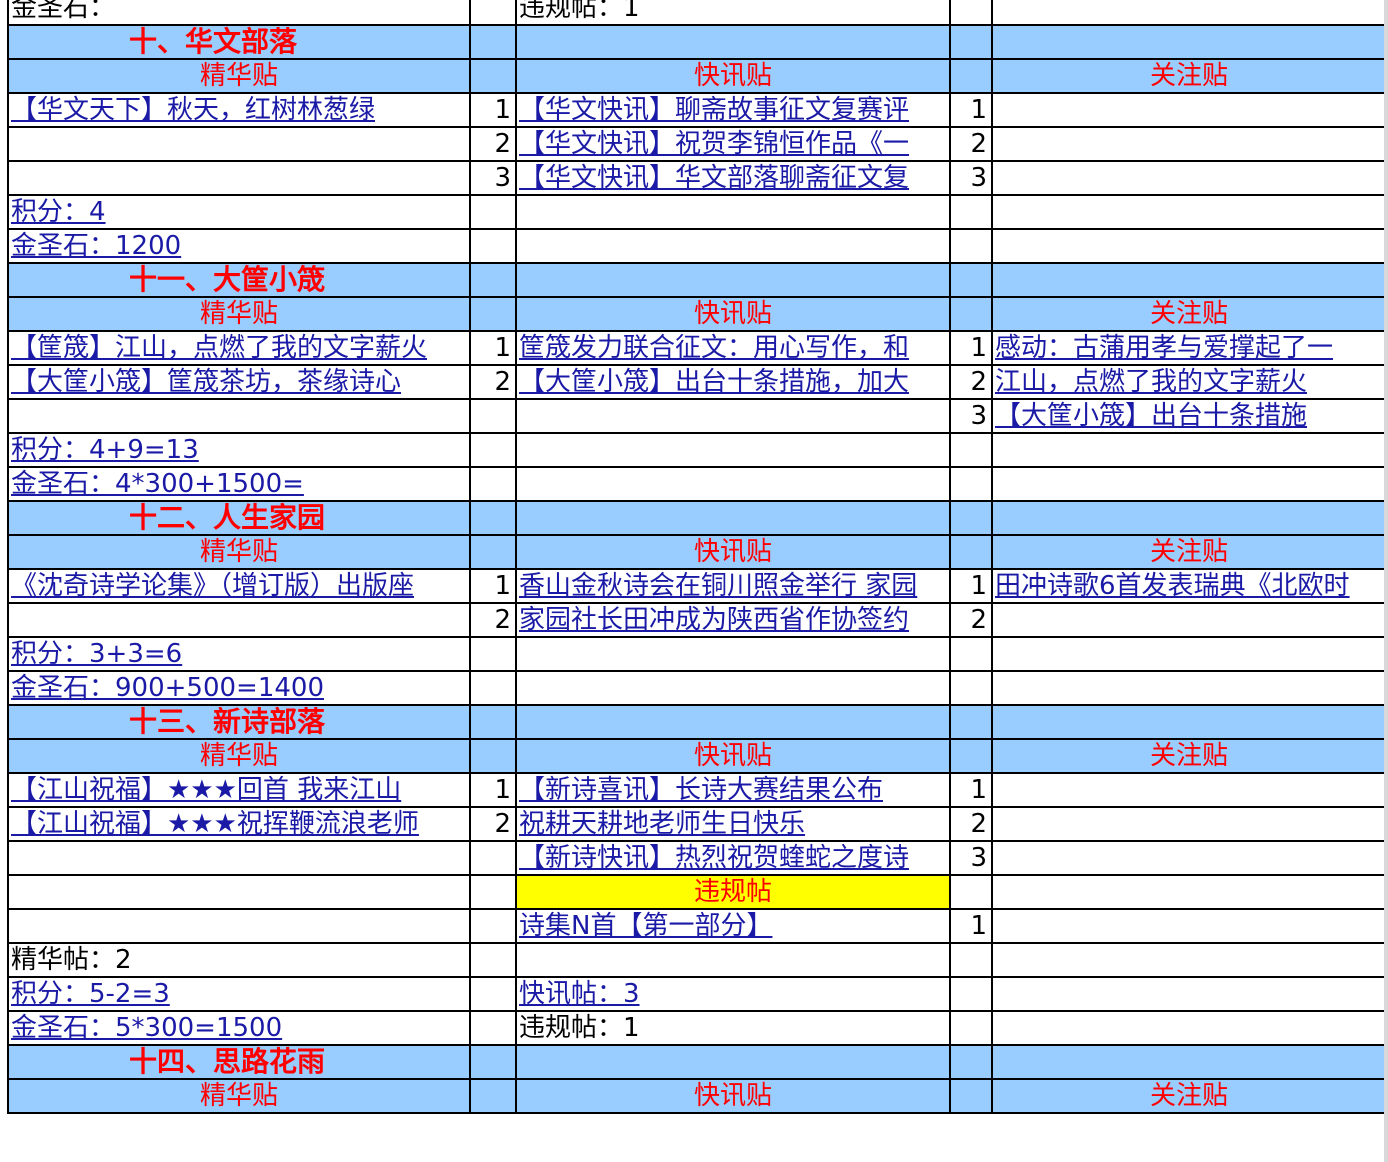 The height and width of the screenshot is (1162, 1388). I want to click on news-post-link: 【华文快讯】华文部落聊斋征文复, so click(733, 178).